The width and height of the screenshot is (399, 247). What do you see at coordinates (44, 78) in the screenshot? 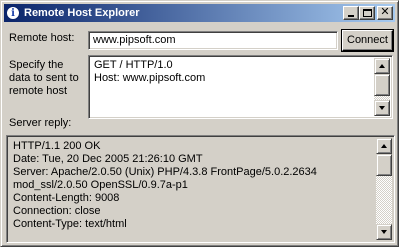
I see `request-data-label: Specify the data to sent to remote host` at bounding box center [44, 78].